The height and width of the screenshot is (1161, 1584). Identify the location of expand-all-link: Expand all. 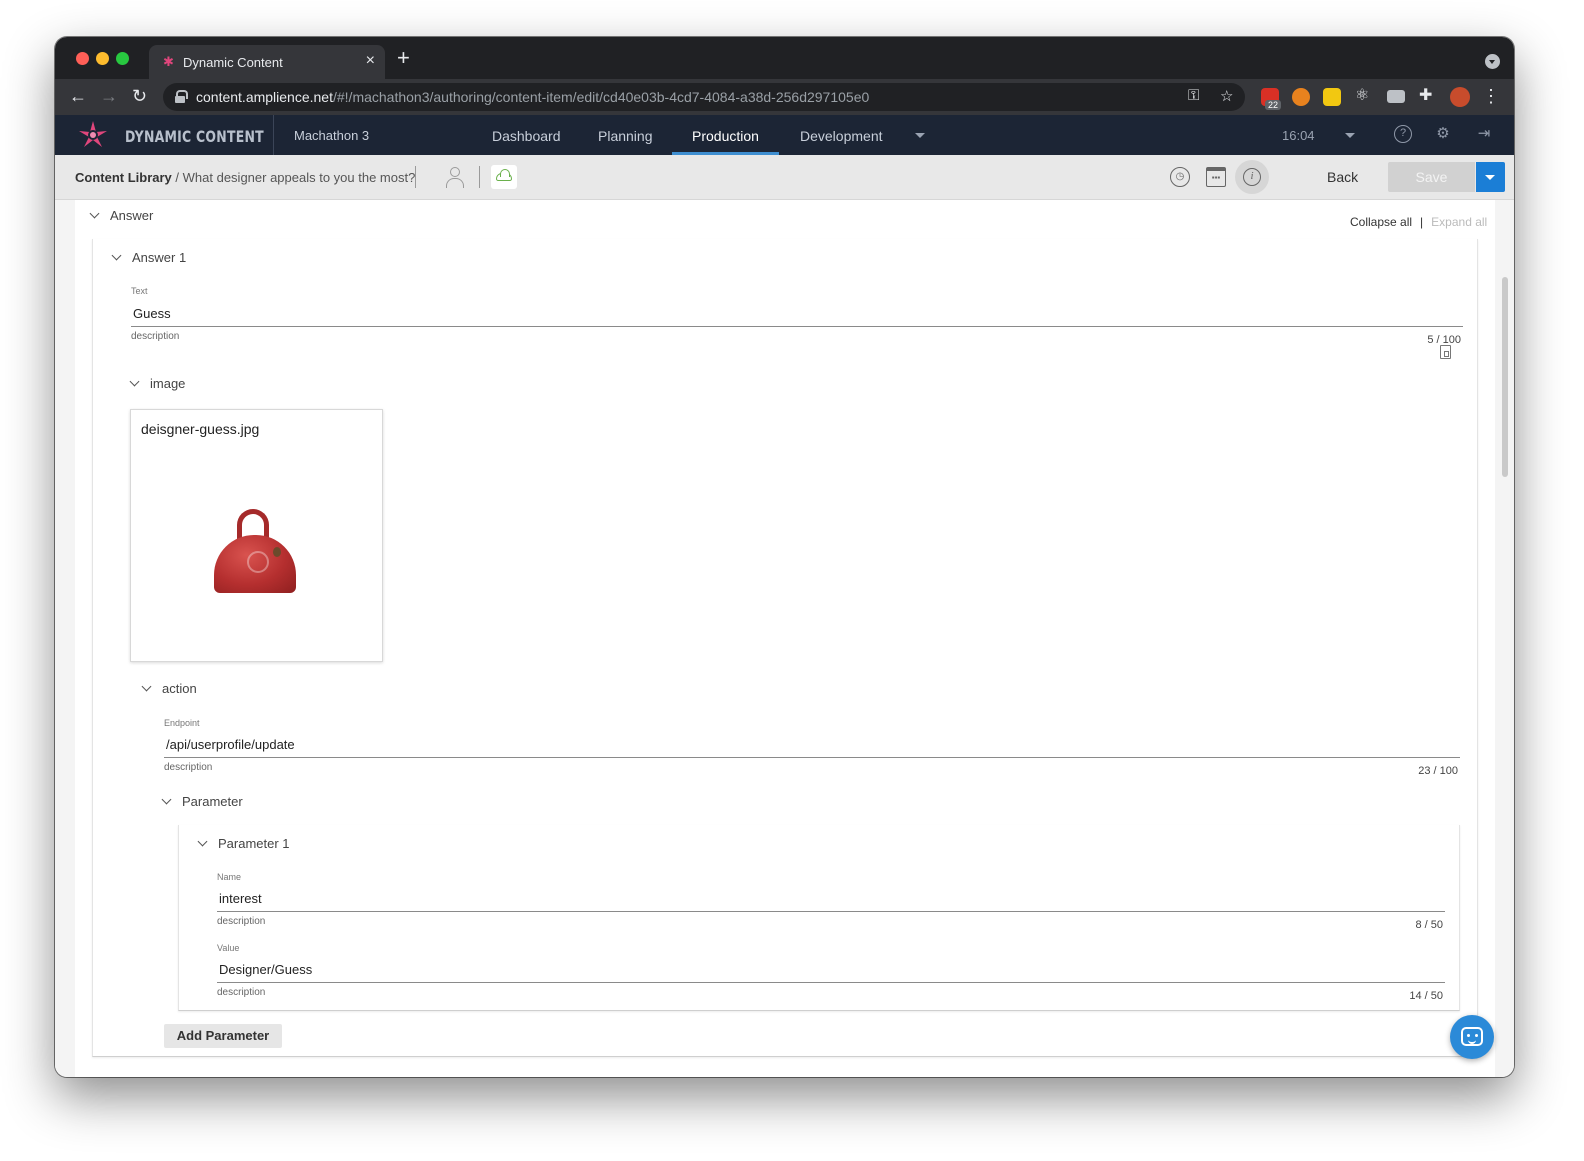
(1459, 222).